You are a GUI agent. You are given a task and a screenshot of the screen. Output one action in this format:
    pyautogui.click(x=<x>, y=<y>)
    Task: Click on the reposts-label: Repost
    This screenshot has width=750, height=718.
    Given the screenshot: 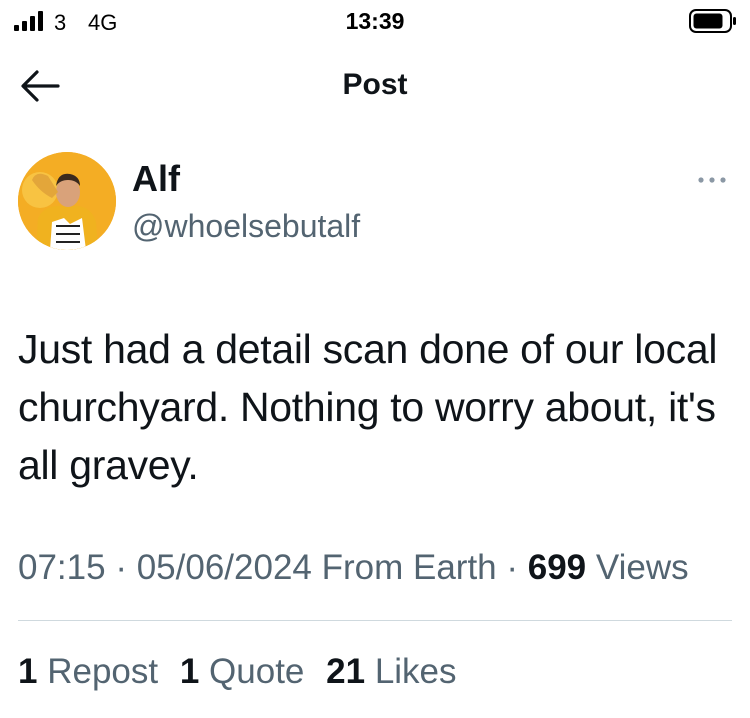 What is the action you would take?
    pyautogui.click(x=103, y=671)
    